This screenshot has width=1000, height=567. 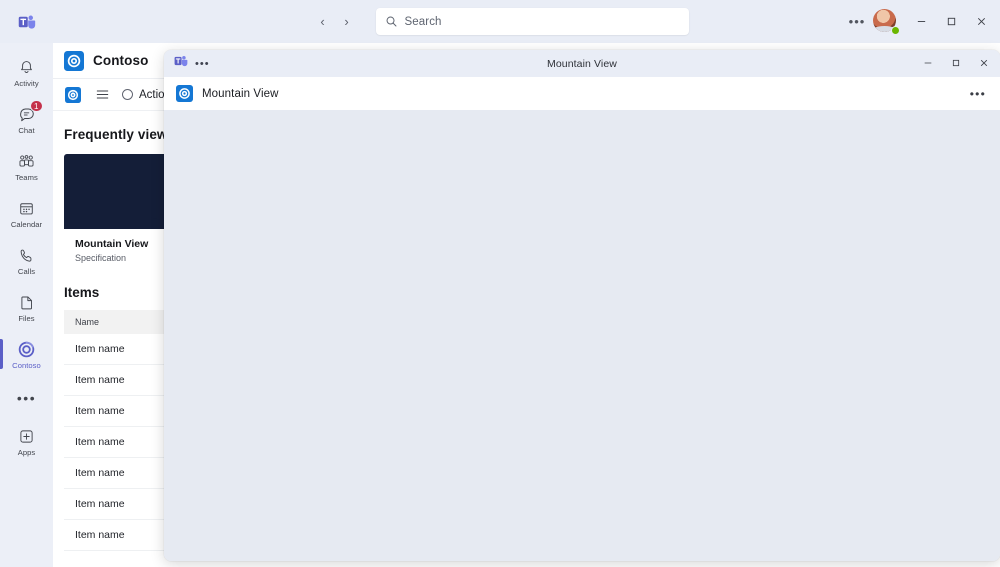 I want to click on popup-maximize-button, so click(x=956, y=63).